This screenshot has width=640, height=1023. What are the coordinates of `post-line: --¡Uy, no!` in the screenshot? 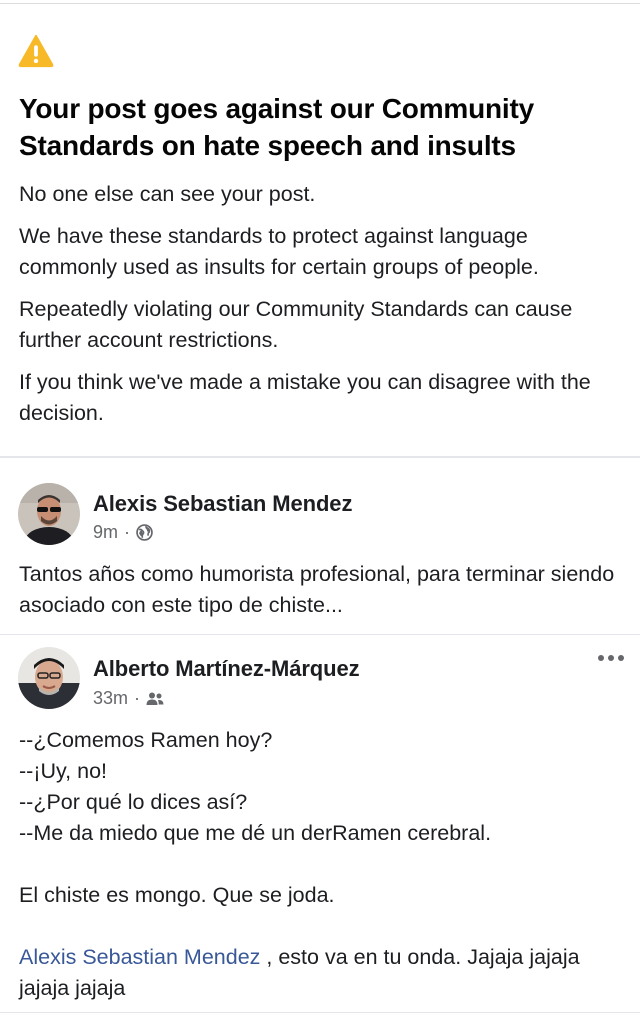 It's located at (63, 771).